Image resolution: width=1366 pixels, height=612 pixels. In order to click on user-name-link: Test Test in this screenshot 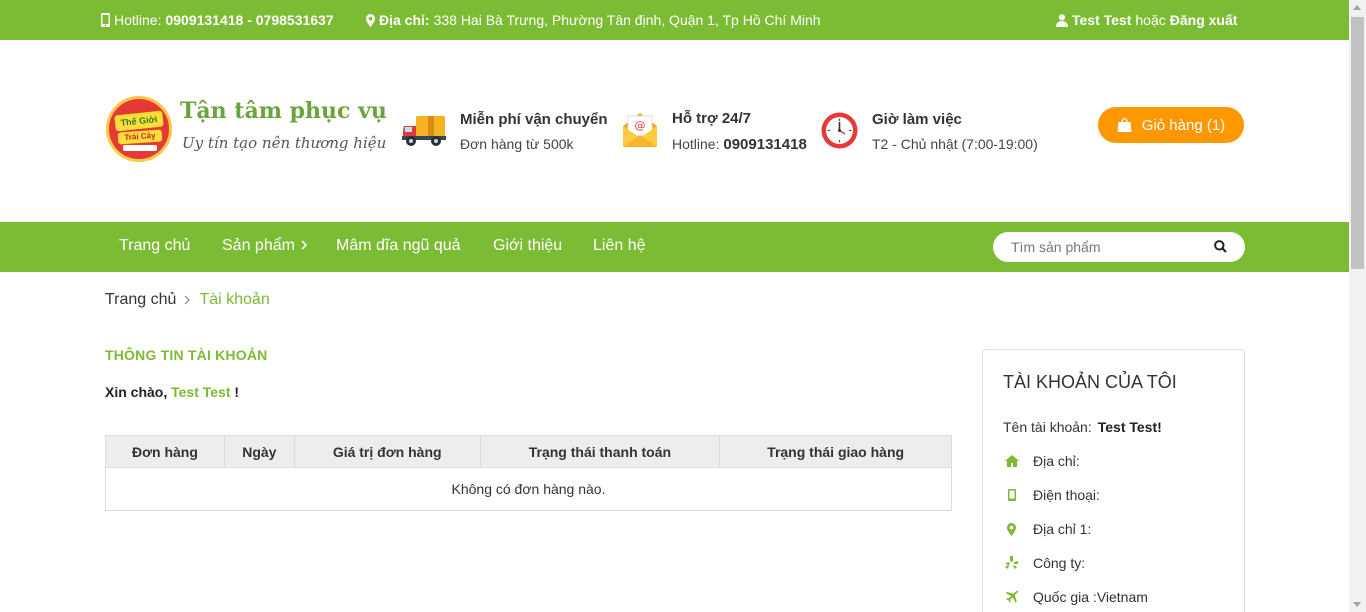, I will do `click(1101, 20)`.